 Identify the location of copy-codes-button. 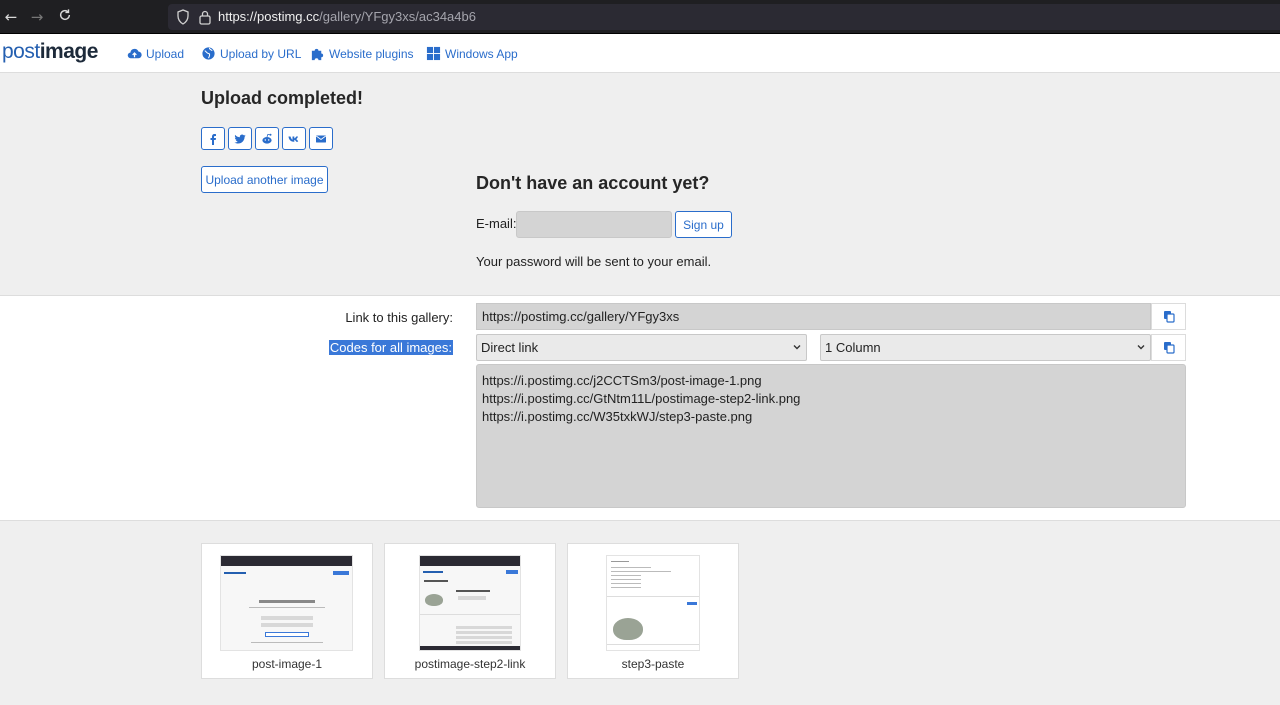
(1168, 347).